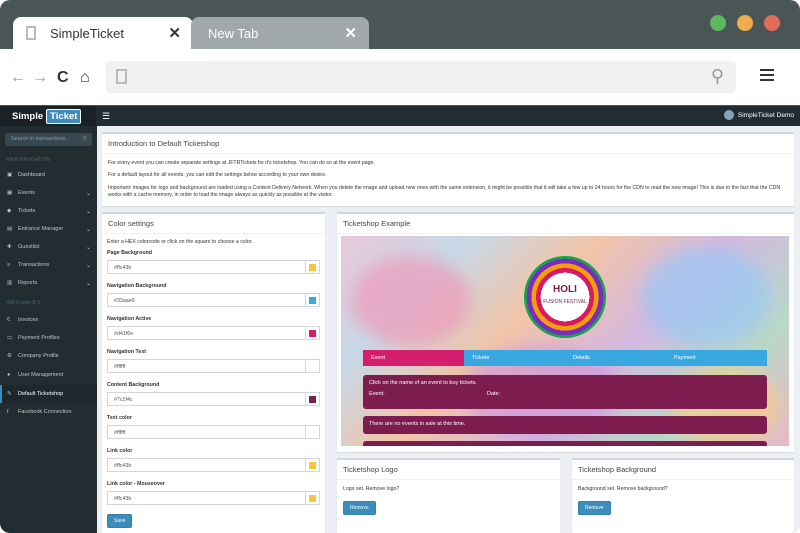 The image size is (800, 533). I want to click on remove-background-button: Remove, so click(594, 508).